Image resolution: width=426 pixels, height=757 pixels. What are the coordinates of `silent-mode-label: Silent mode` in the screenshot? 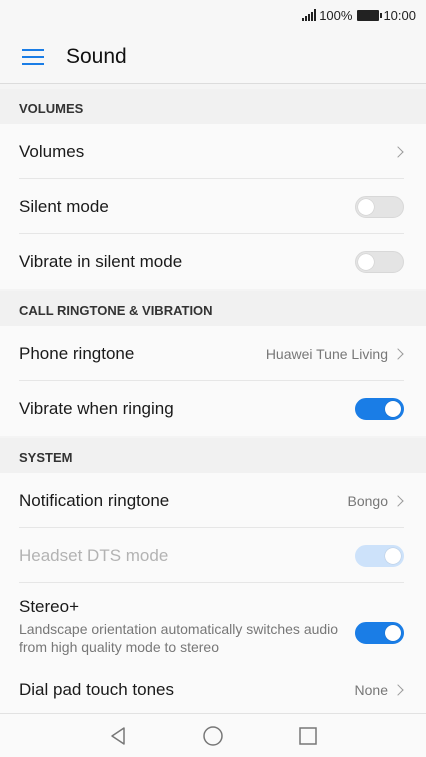 It's located at (64, 206).